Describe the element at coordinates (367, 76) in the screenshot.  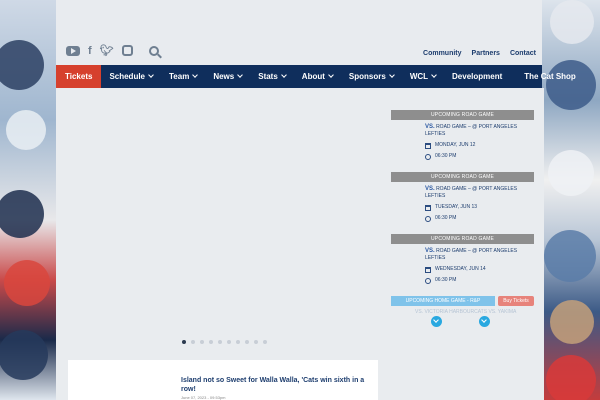
I see `nav-label: Sponsors` at that location.